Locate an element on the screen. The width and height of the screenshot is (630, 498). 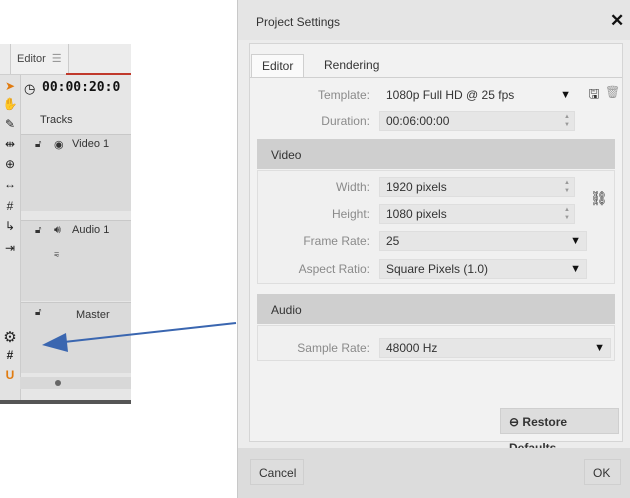
save-template-icon: 🖫 is located at coordinates (594, 94).